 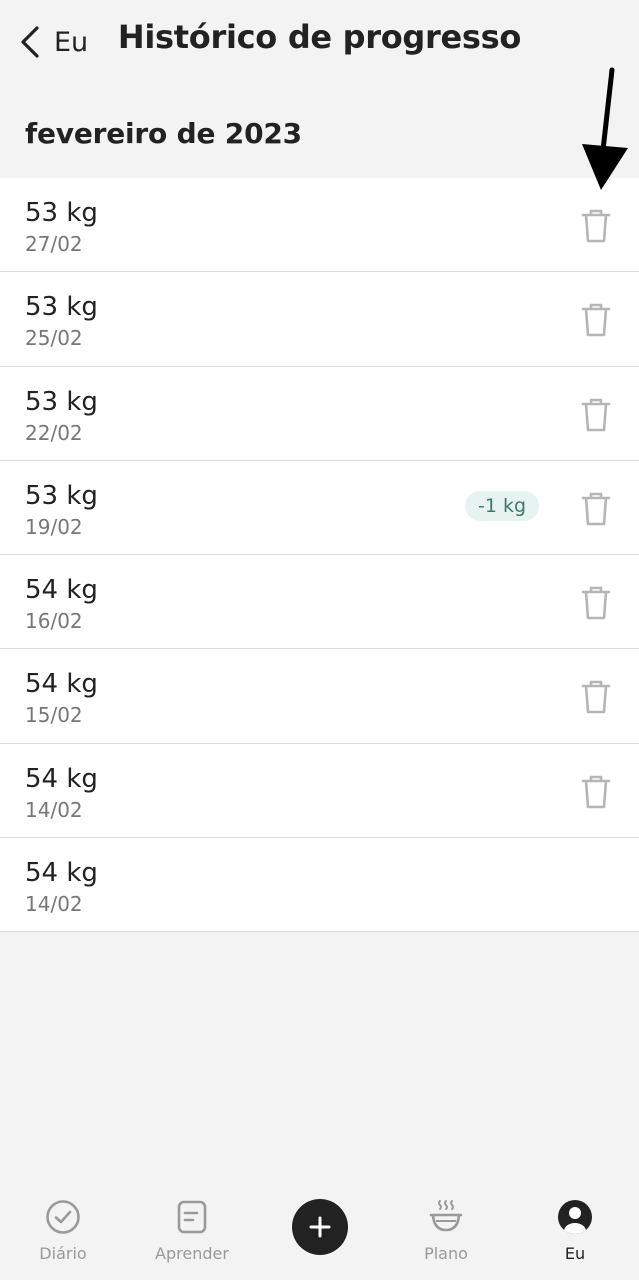 What do you see at coordinates (54, 526) in the screenshot?
I see `entry-date: 19/02` at bounding box center [54, 526].